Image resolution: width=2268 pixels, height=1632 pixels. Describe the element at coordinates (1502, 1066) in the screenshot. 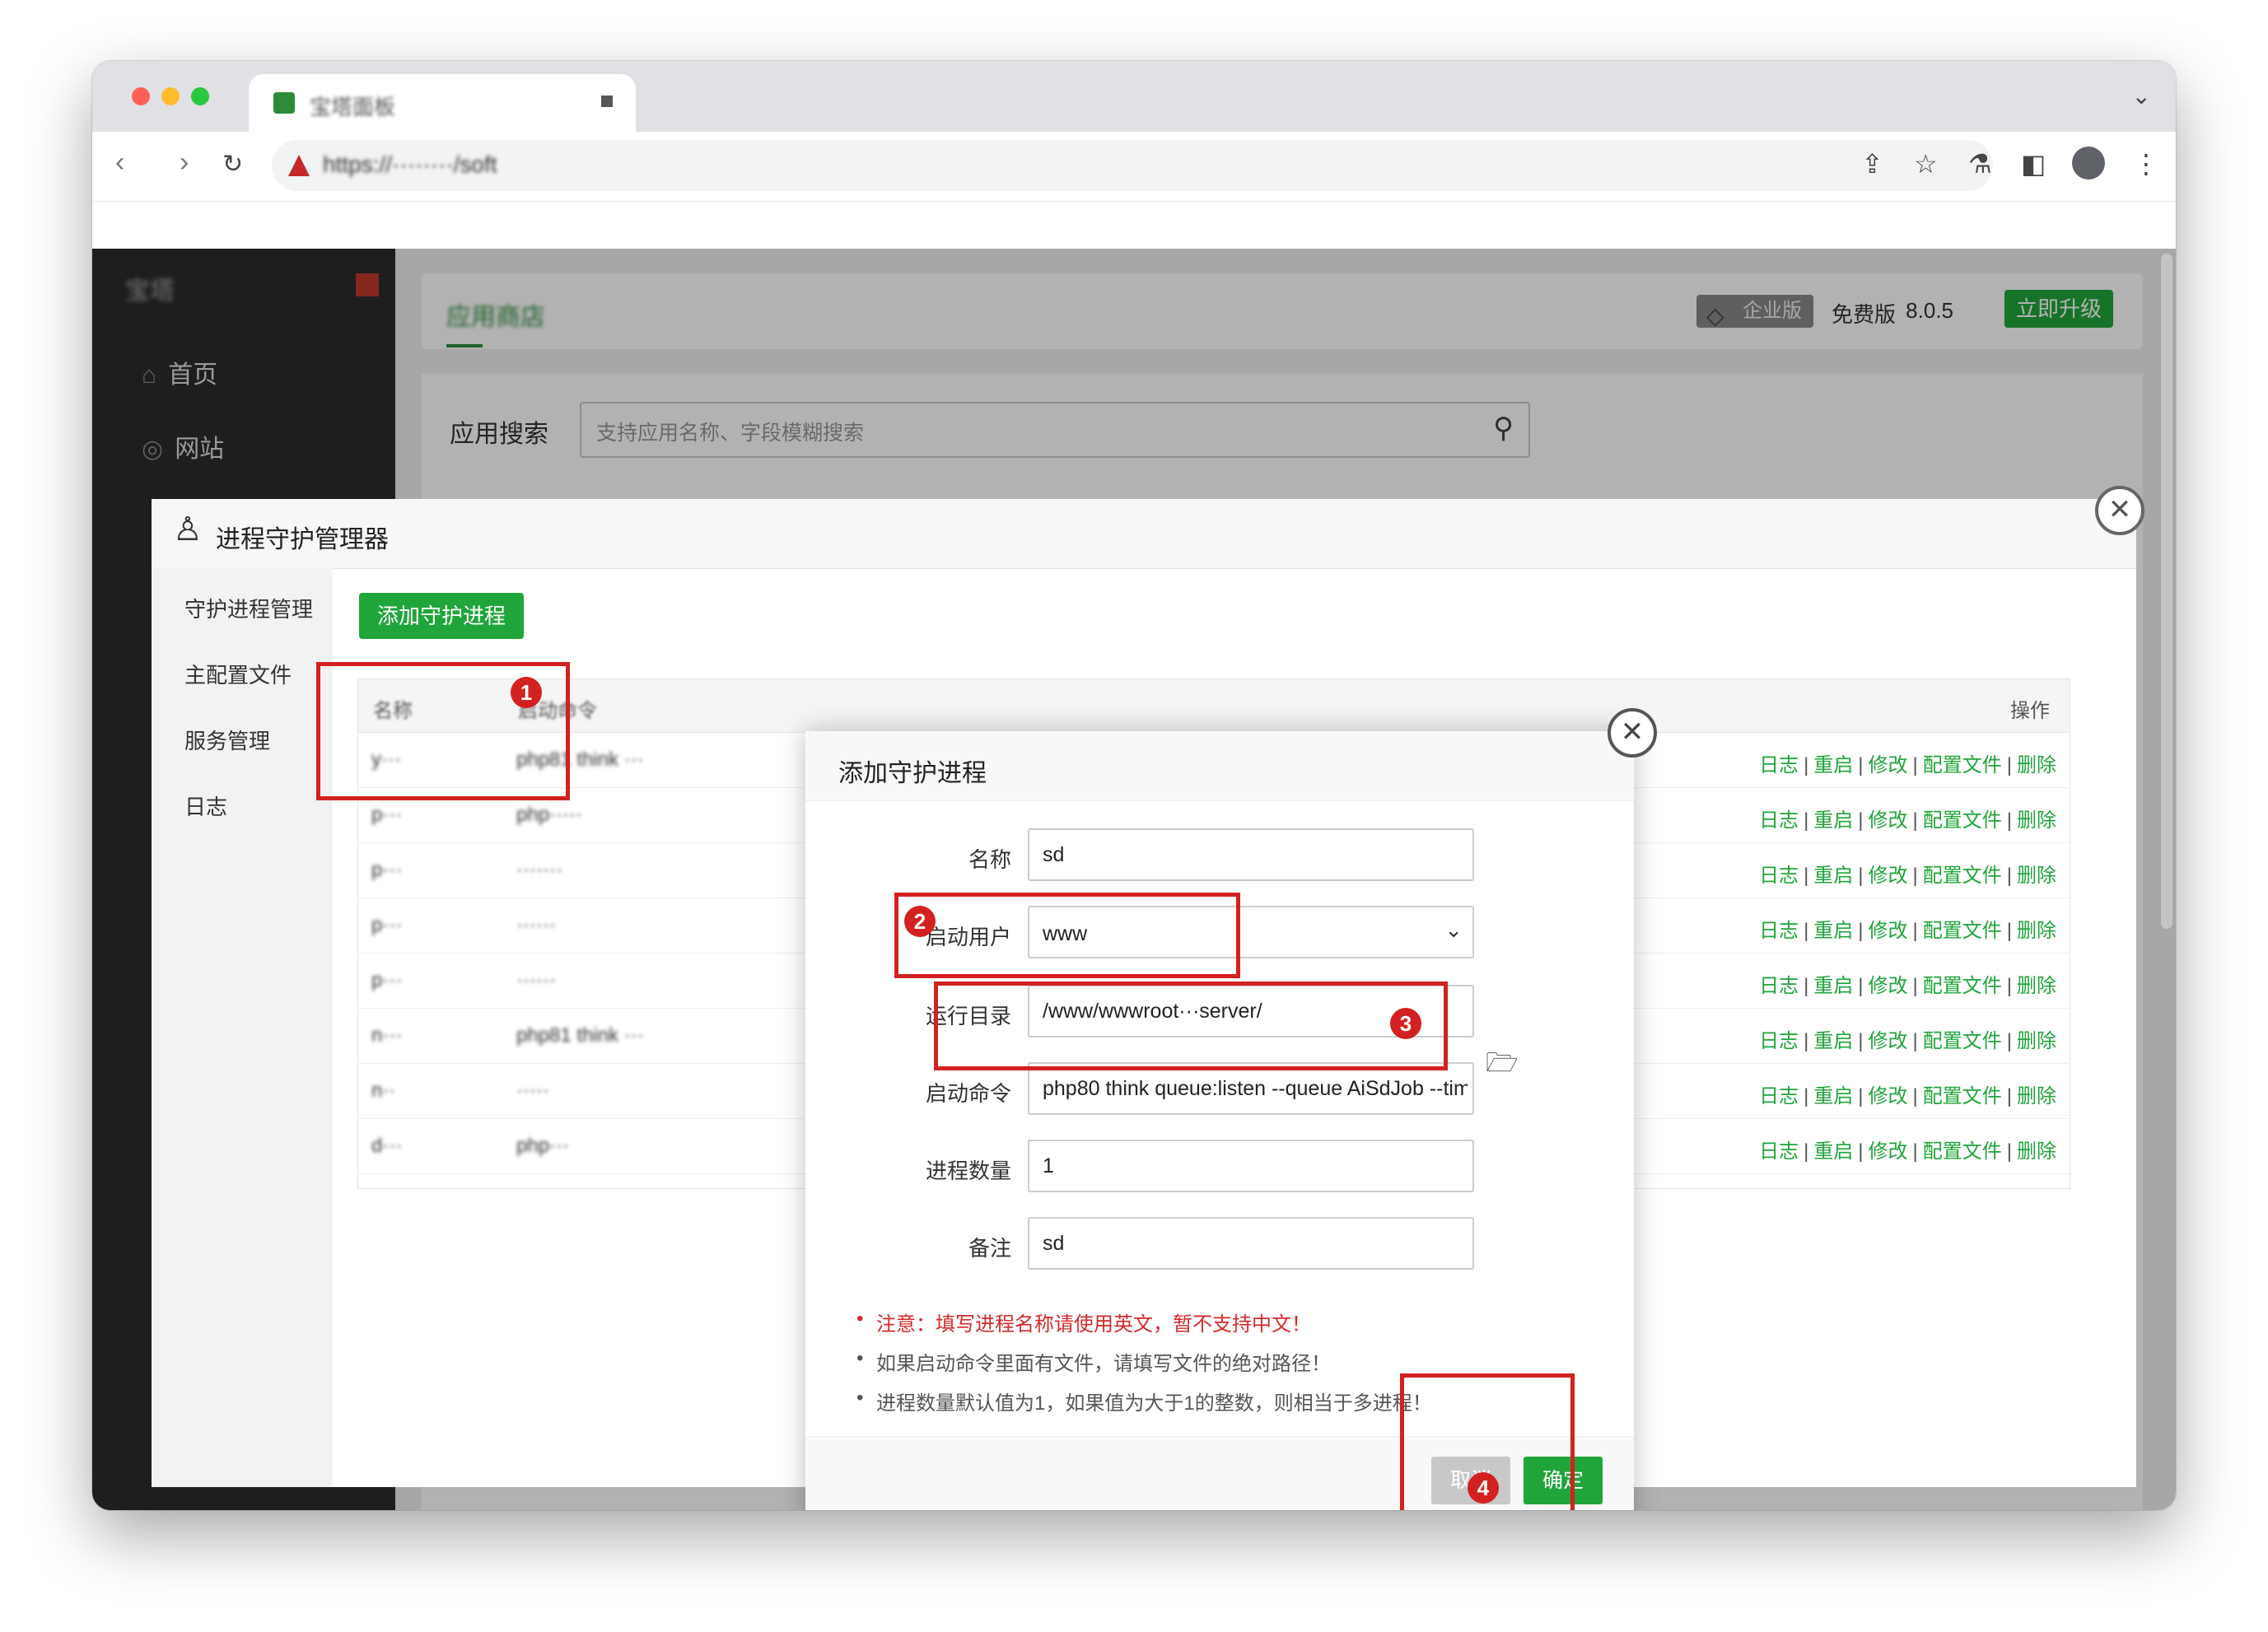

I see `folder-open-icon: 🗁` at that location.